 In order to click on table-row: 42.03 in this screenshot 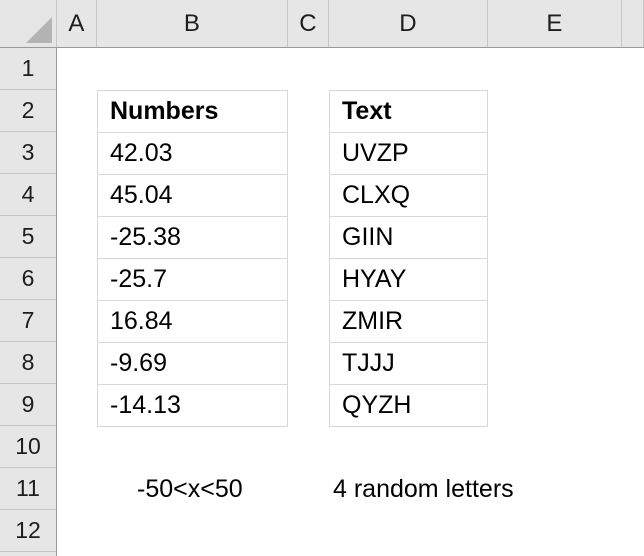, I will do `click(192, 153)`.